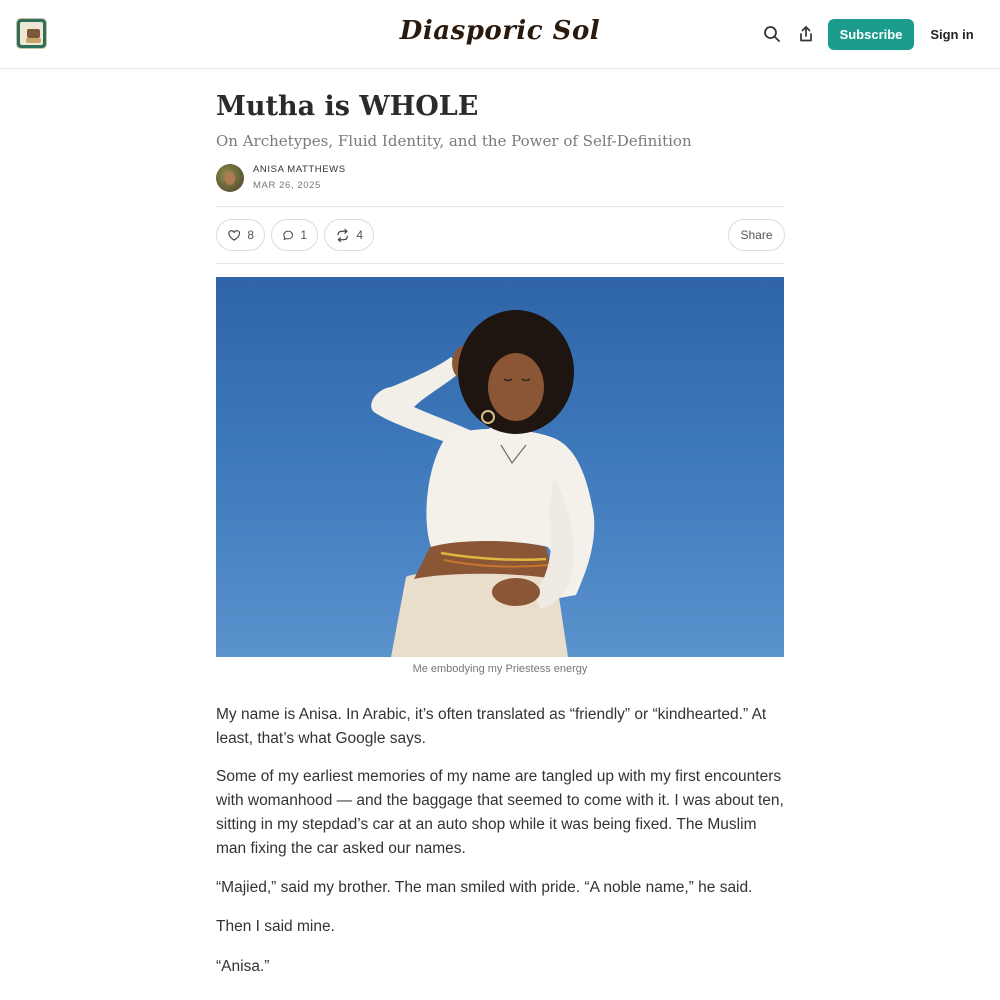 The image size is (1000, 1000). Describe the element at coordinates (500, 31) in the screenshot. I see `publication-name: Diasporic Sol` at that location.